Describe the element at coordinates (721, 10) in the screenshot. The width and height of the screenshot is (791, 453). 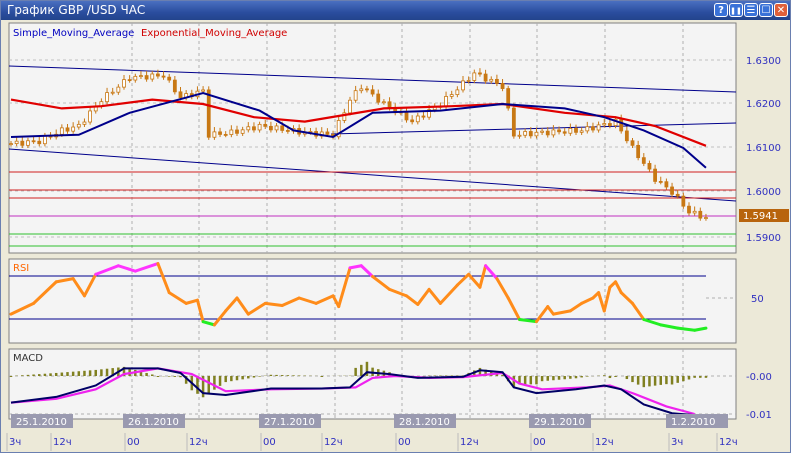
I see `help-button: ?` at that location.